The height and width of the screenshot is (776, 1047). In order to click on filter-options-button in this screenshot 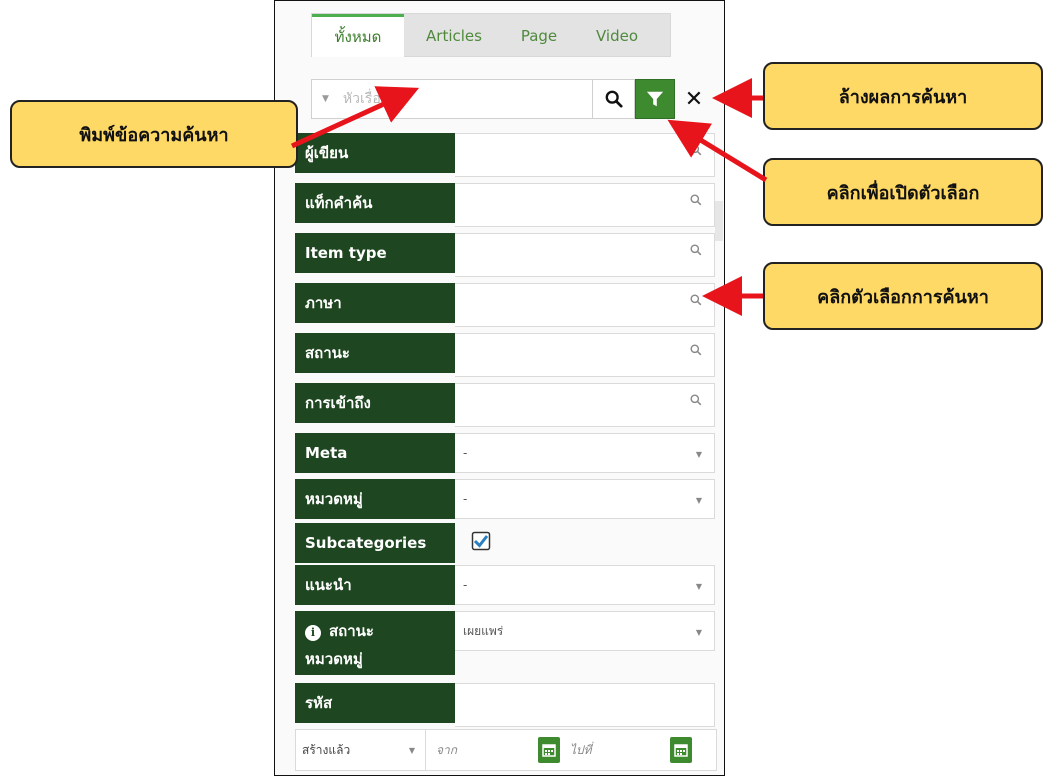, I will do `click(655, 99)`.